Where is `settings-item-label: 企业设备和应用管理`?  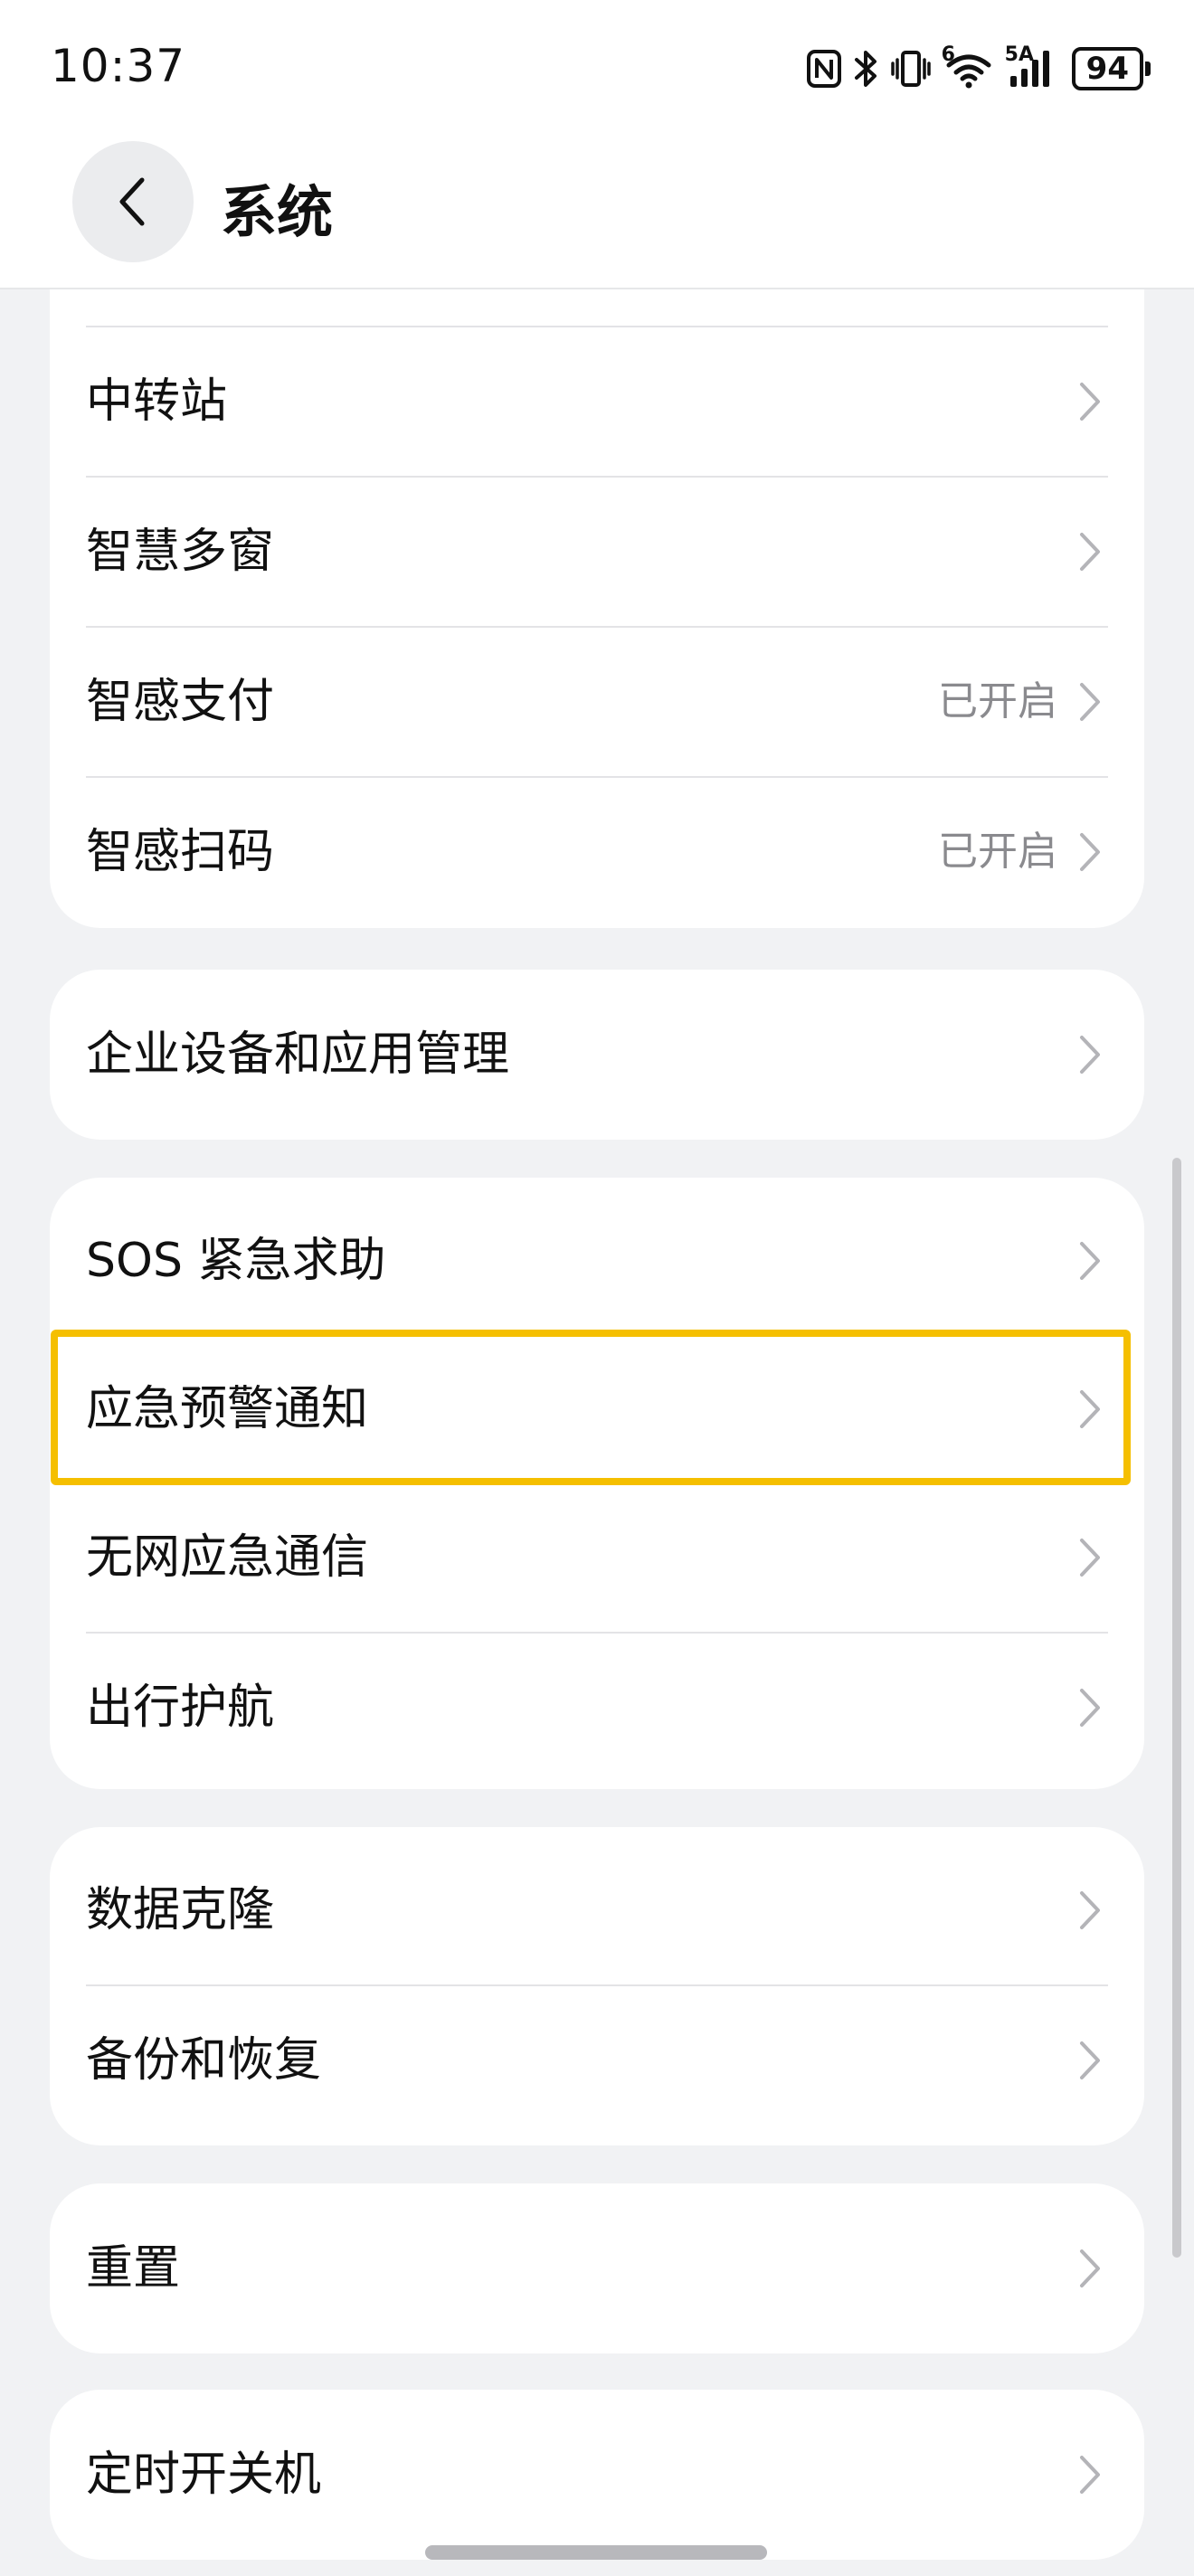 settings-item-label: 企业设备和应用管理 is located at coordinates (298, 1055).